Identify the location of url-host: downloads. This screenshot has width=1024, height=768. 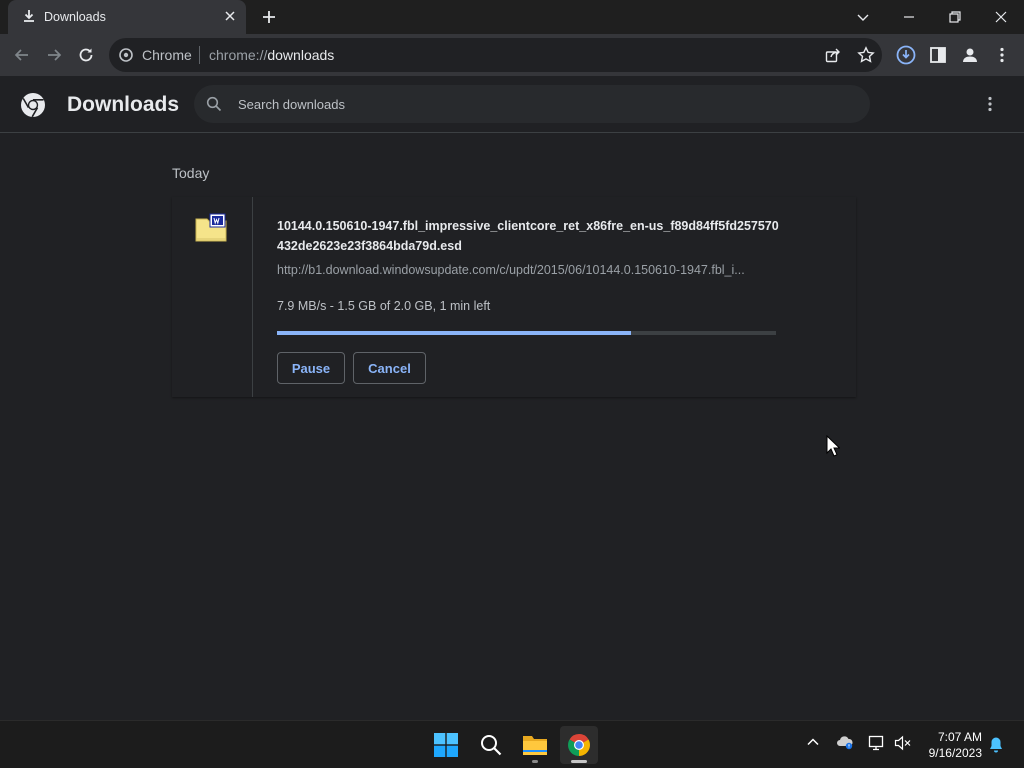
(301, 55).